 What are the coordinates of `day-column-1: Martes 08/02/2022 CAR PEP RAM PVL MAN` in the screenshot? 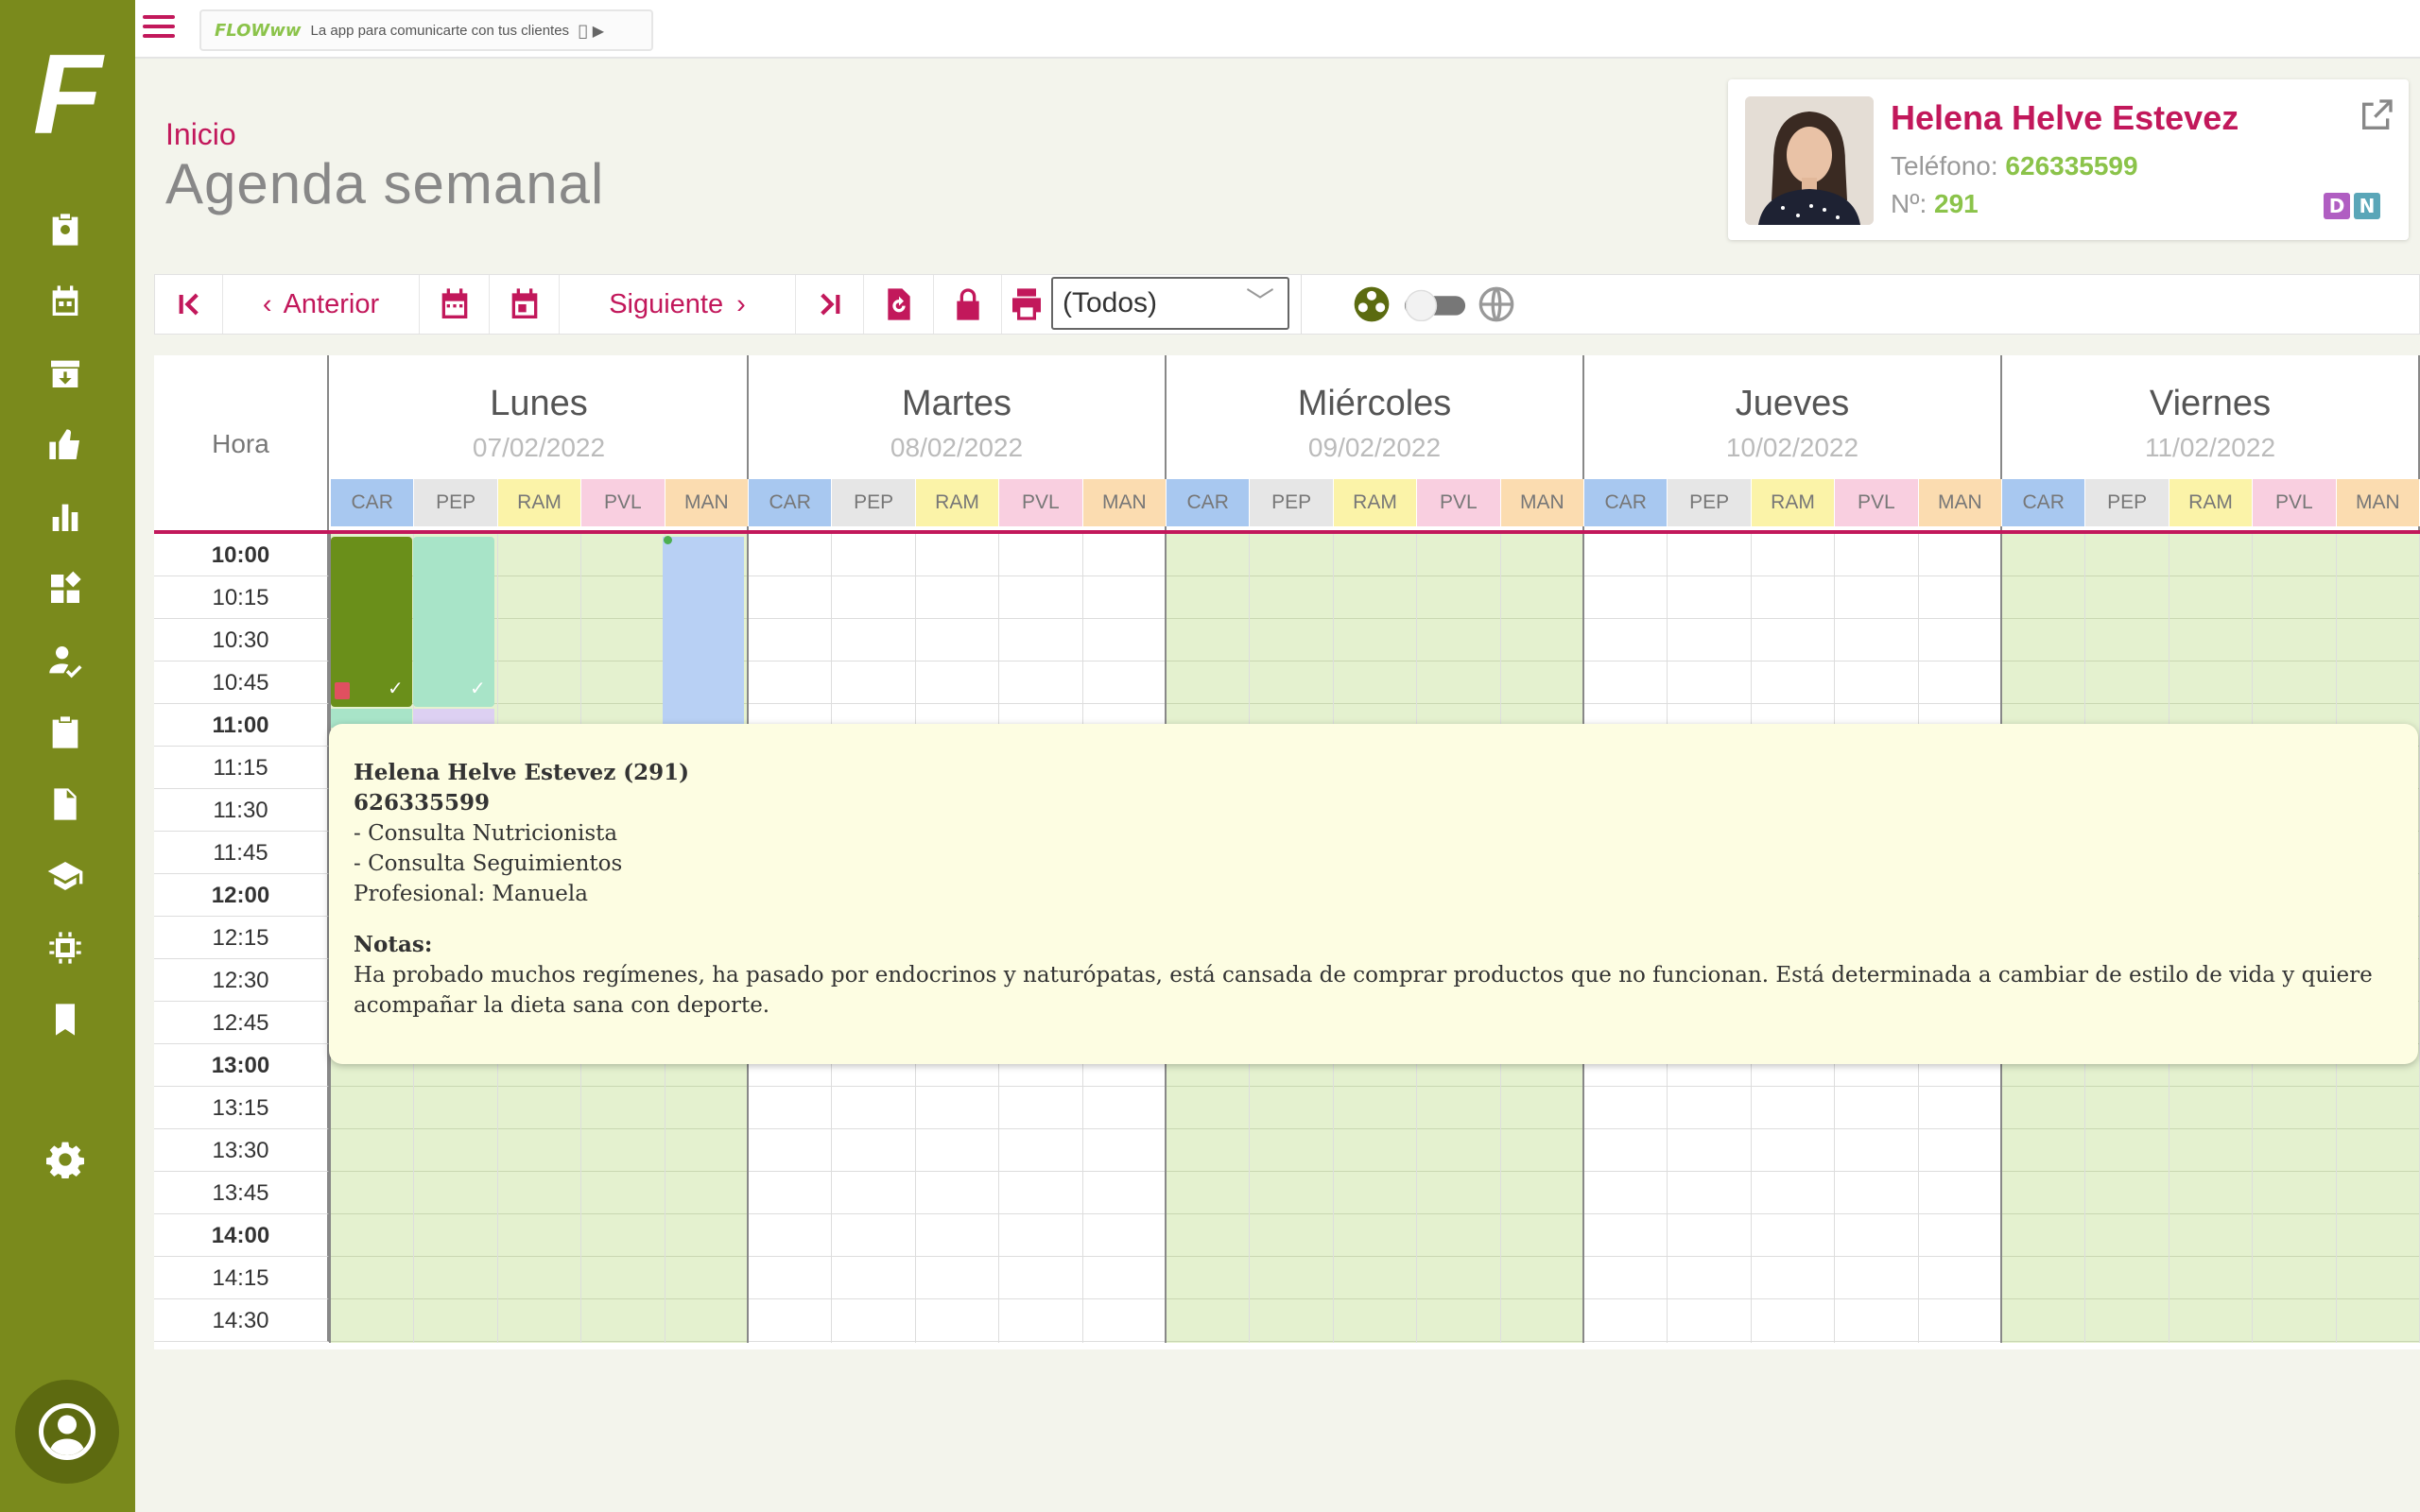 It's located at (958, 444).